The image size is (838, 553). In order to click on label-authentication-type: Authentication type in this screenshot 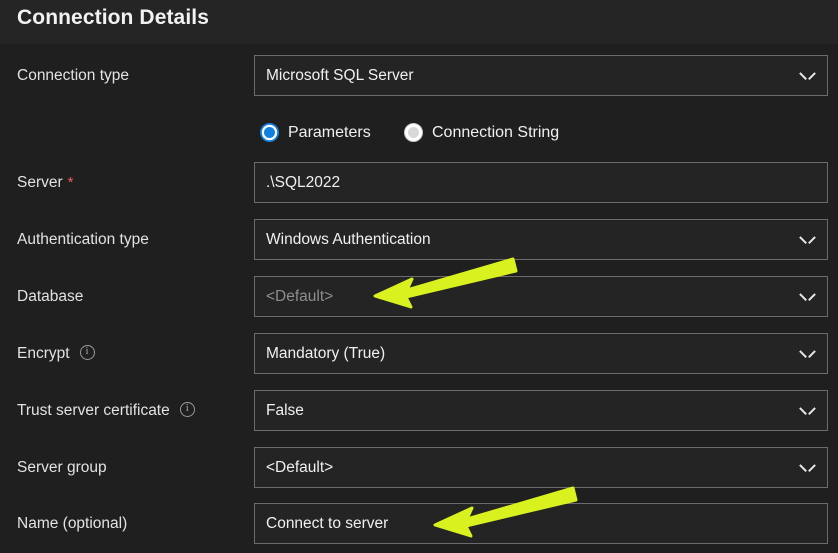, I will do `click(83, 240)`.